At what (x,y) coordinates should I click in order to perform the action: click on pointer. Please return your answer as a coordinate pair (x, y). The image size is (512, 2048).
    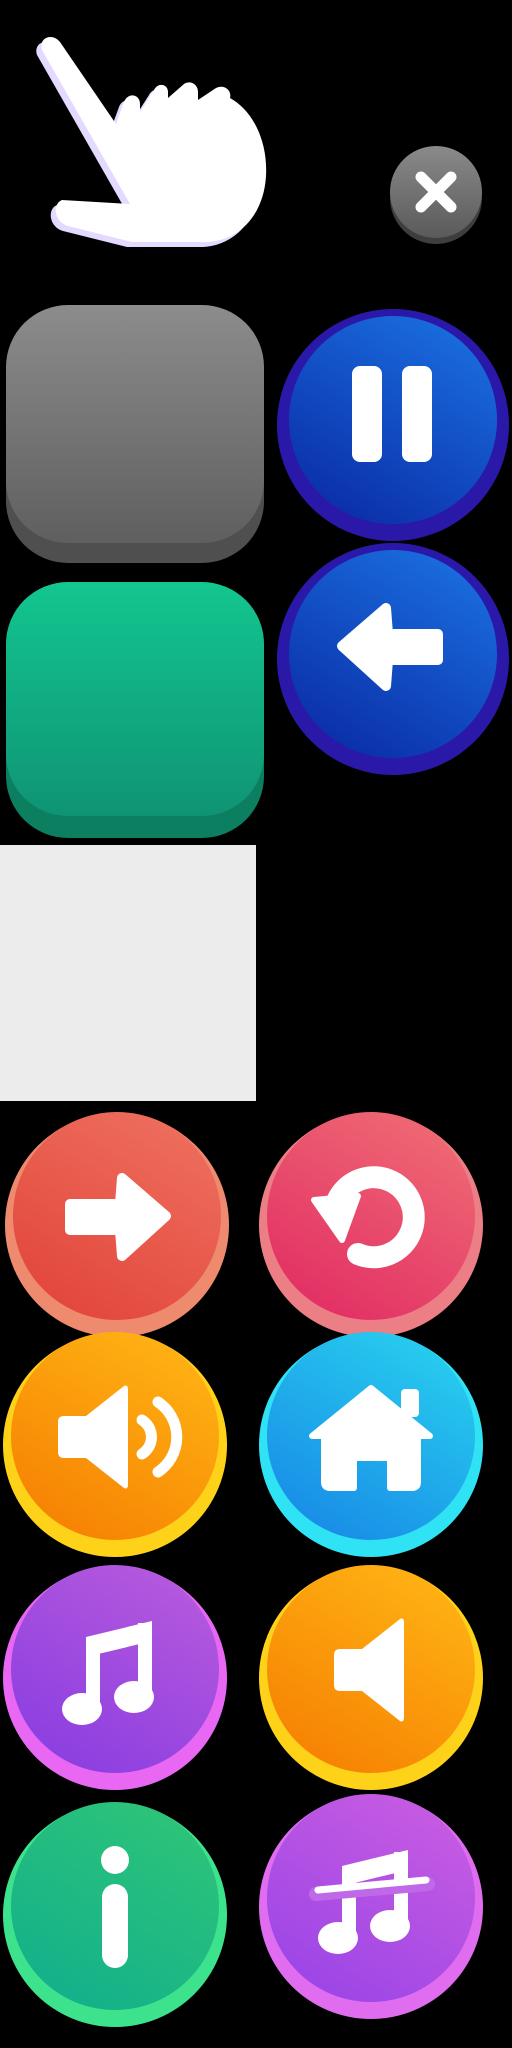
    Looking at the image, I should click on (153, 140).